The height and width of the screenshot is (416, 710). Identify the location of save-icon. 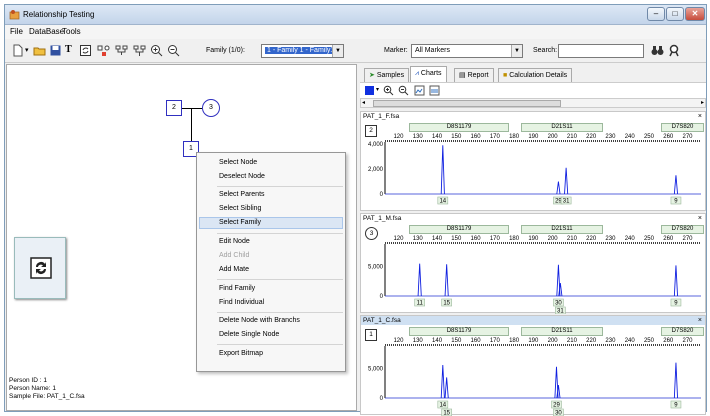
(55, 50).